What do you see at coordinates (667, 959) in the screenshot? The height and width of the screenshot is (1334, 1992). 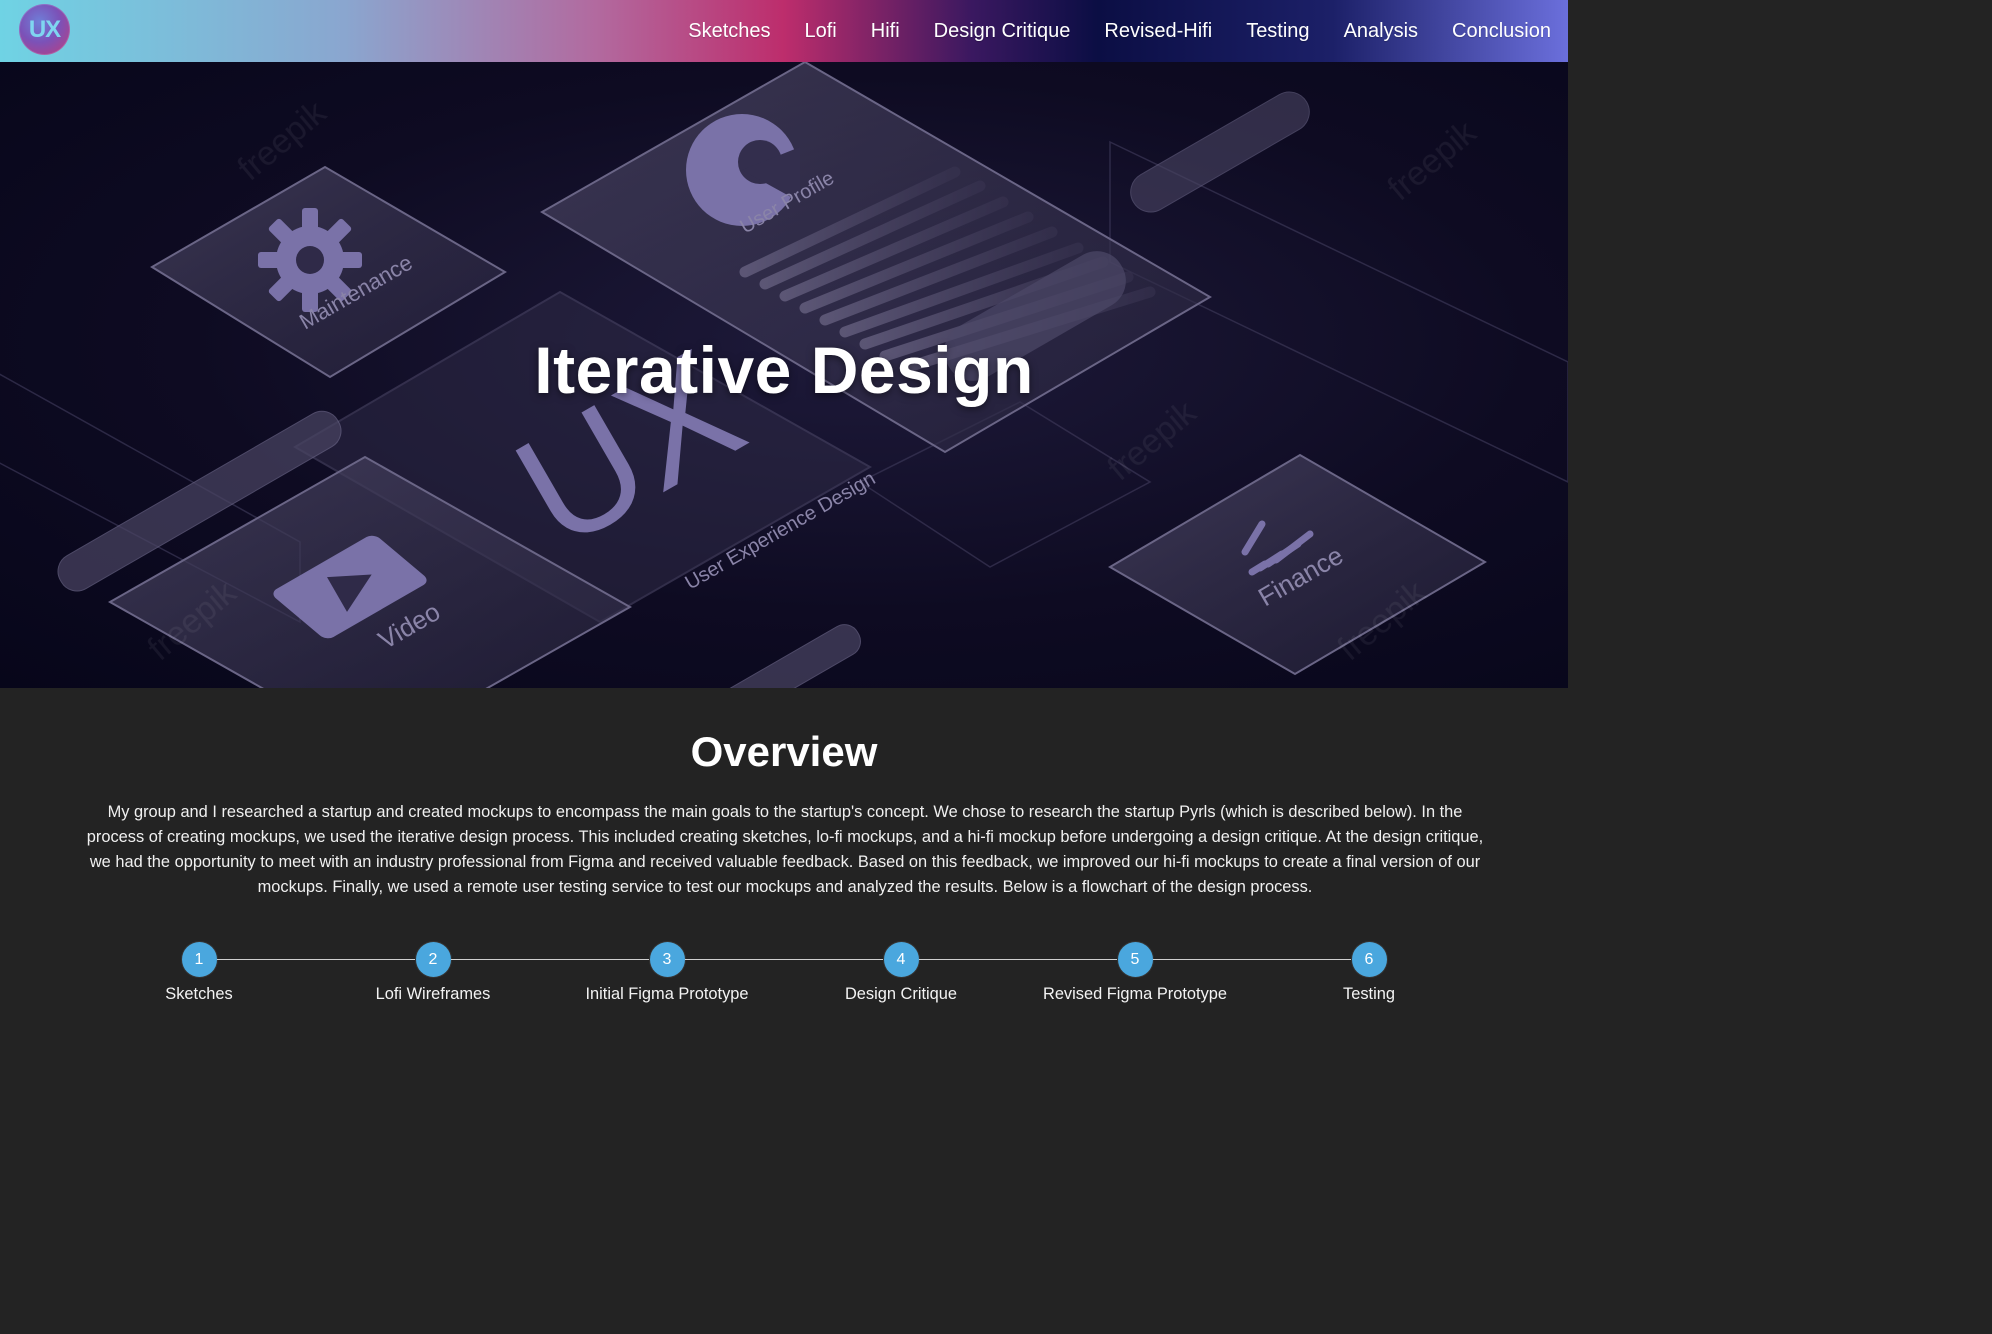 I see `step-number-badge: 3` at bounding box center [667, 959].